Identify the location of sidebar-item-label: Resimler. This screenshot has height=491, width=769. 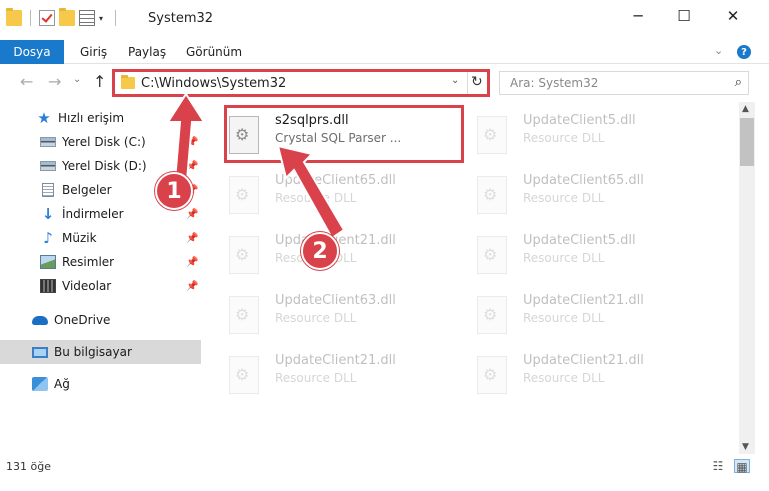
(88, 262).